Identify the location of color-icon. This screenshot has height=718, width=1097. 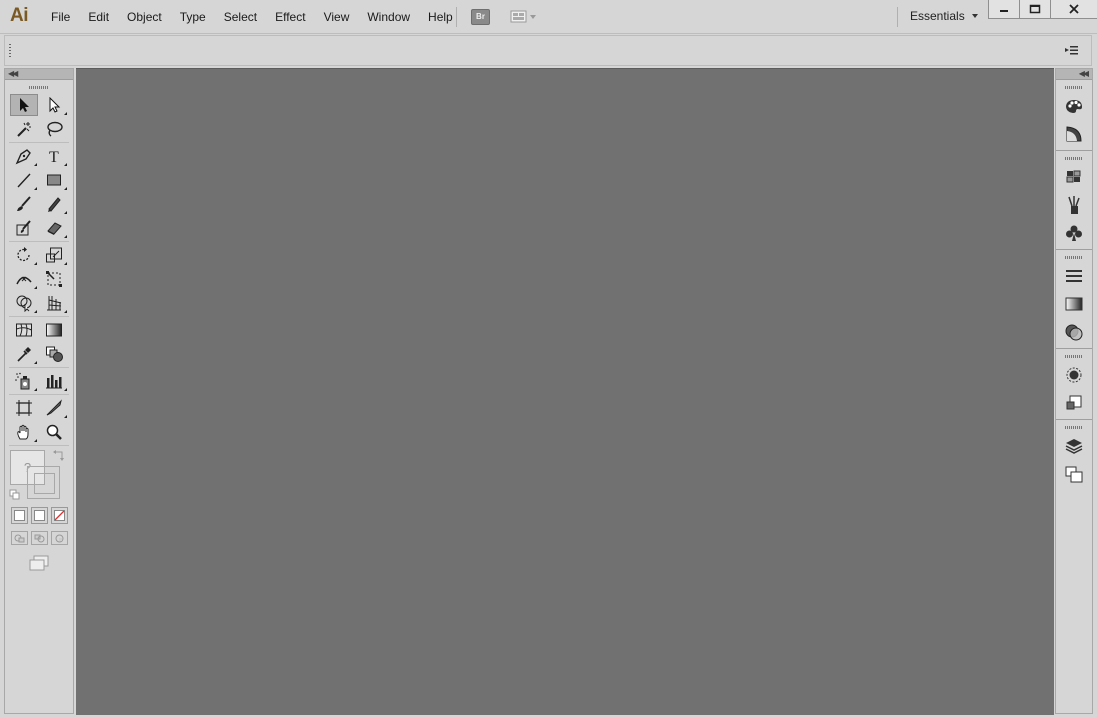
(19, 515).